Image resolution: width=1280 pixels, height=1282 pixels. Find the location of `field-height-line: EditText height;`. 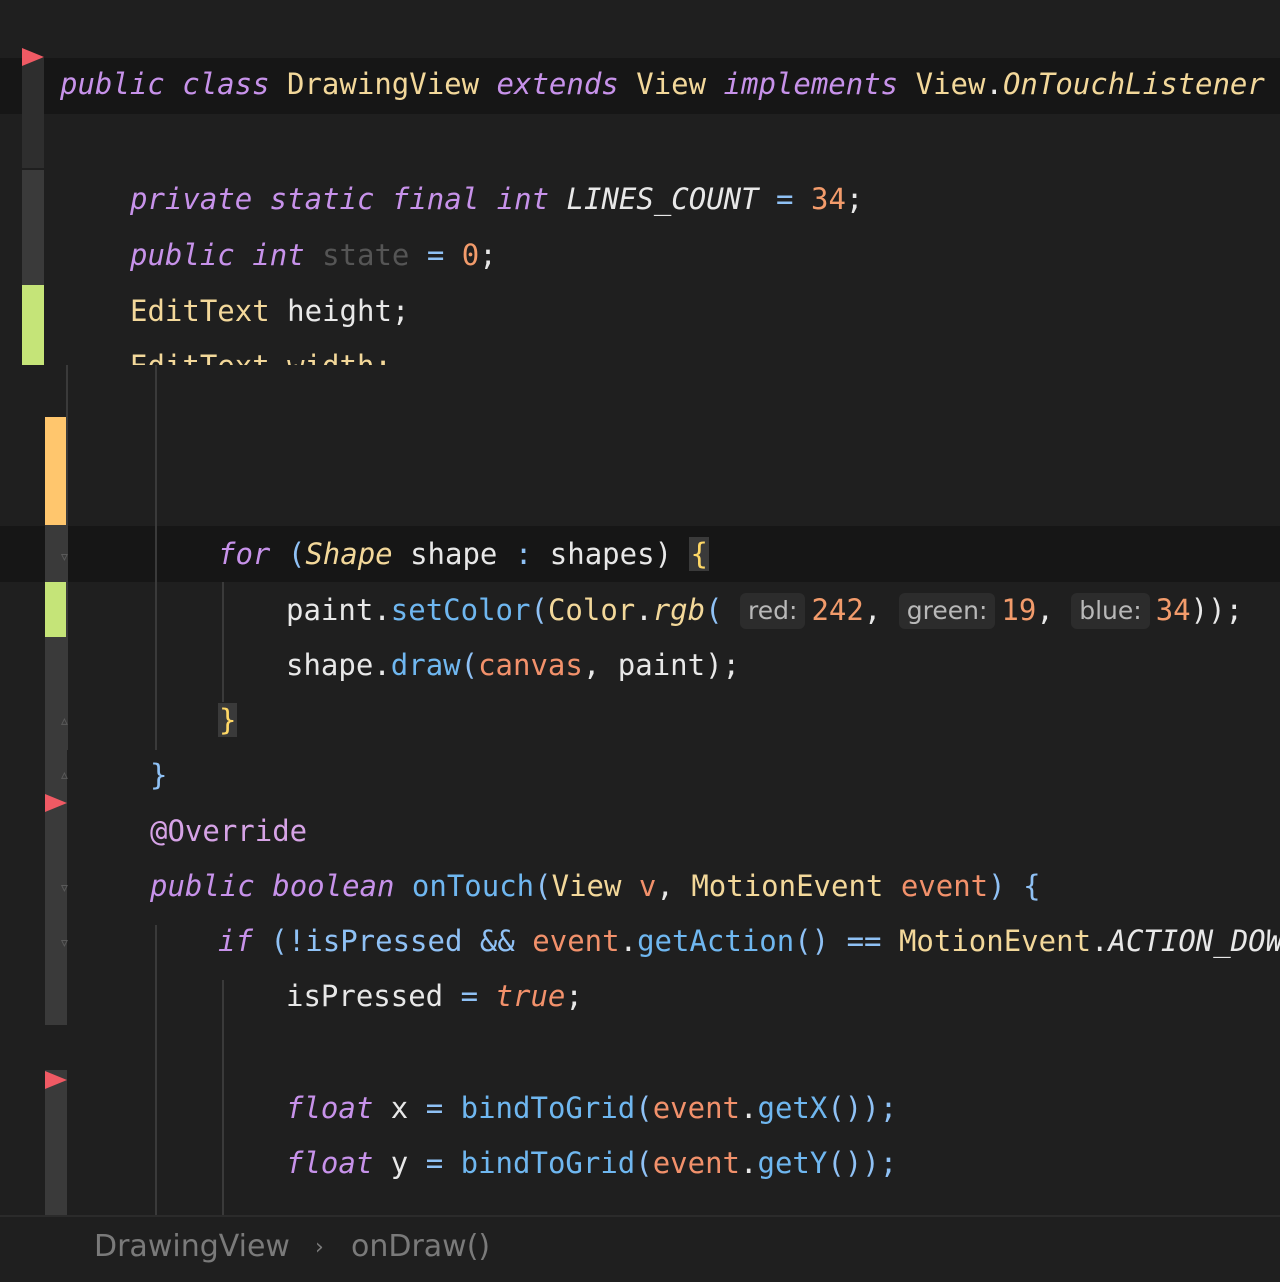

field-height-line: EditText height; is located at coordinates (705, 311).